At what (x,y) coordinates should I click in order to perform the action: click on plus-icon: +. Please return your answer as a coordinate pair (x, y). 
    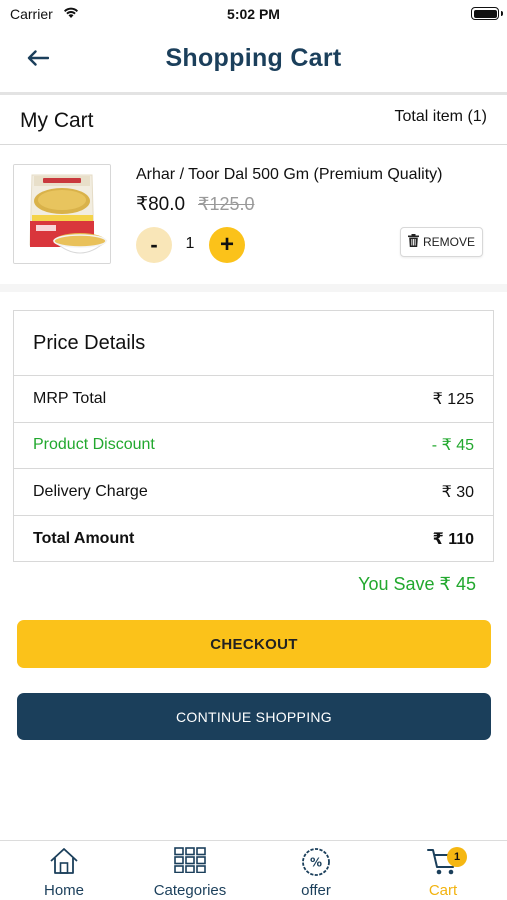
    Looking at the image, I should click on (226, 244).